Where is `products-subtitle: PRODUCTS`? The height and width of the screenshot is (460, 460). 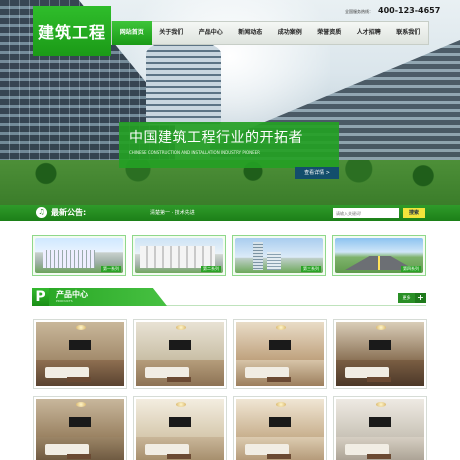
products-subtitle: PRODUCTS is located at coordinates (64, 301).